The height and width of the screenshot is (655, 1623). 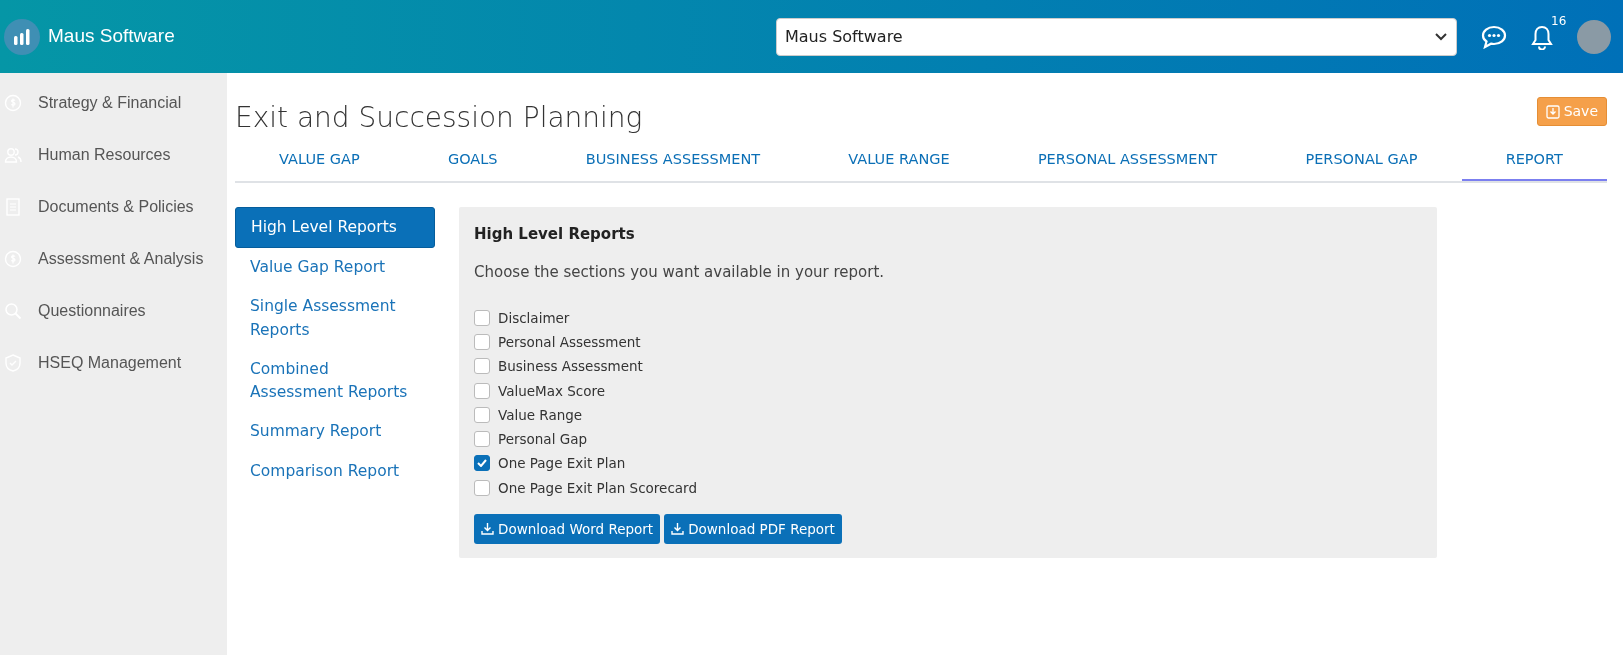 I want to click on tab: GOALS, so click(x=472, y=162).